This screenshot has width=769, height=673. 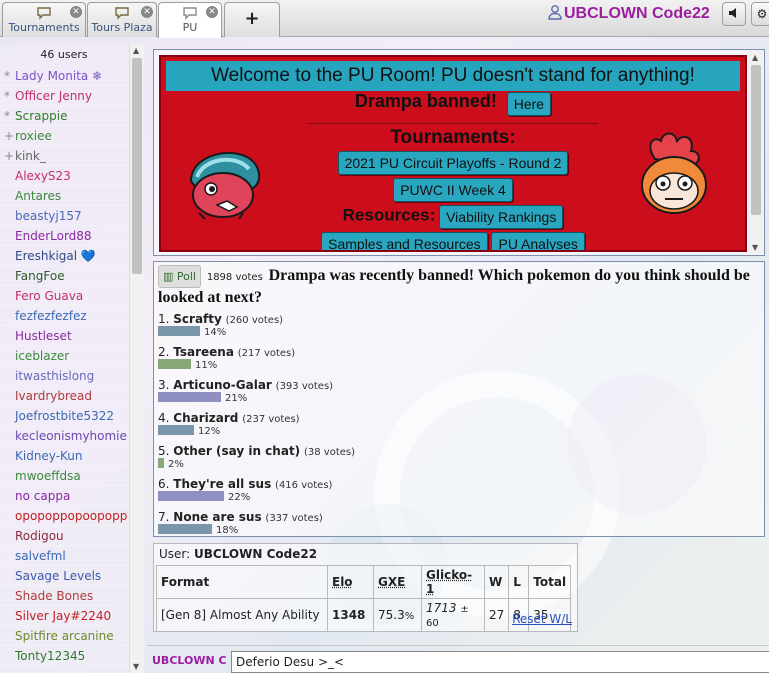 What do you see at coordinates (734, 14) in the screenshot?
I see `sound-button` at bounding box center [734, 14].